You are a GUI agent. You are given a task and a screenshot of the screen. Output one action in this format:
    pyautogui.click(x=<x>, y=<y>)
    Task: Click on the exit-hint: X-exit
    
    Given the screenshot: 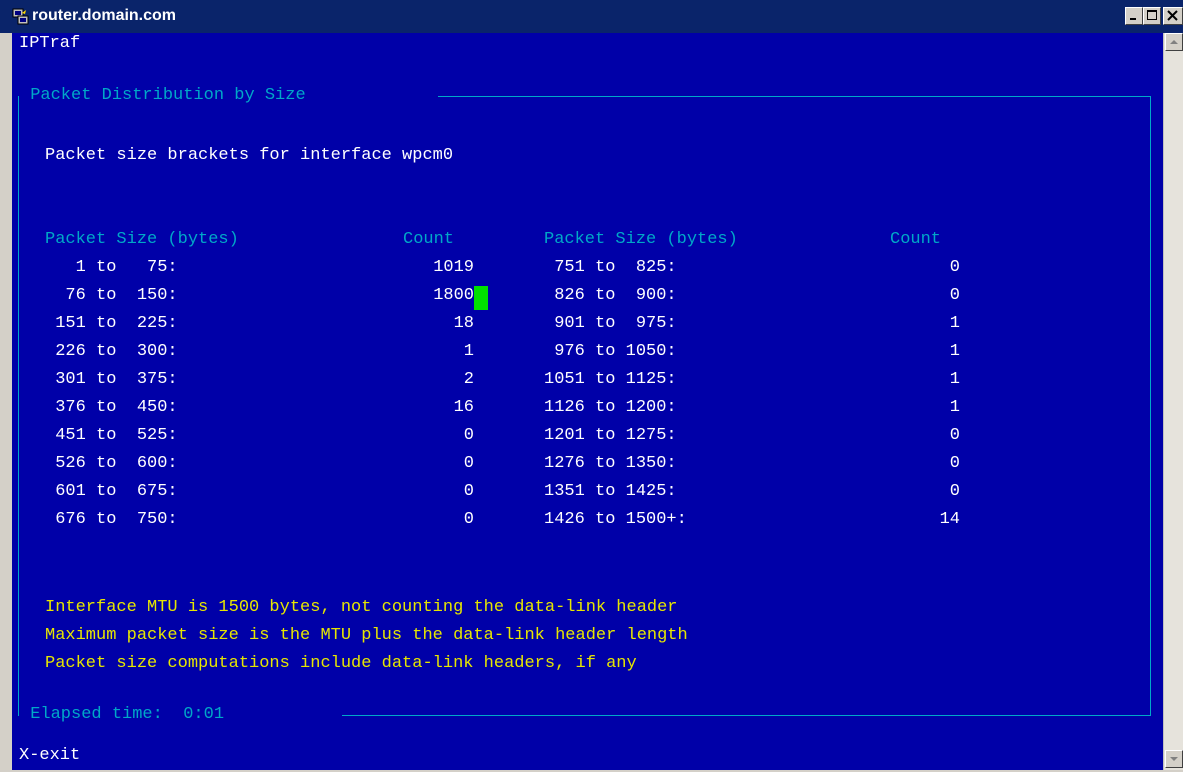 What is the action you would take?
    pyautogui.click(x=50, y=755)
    